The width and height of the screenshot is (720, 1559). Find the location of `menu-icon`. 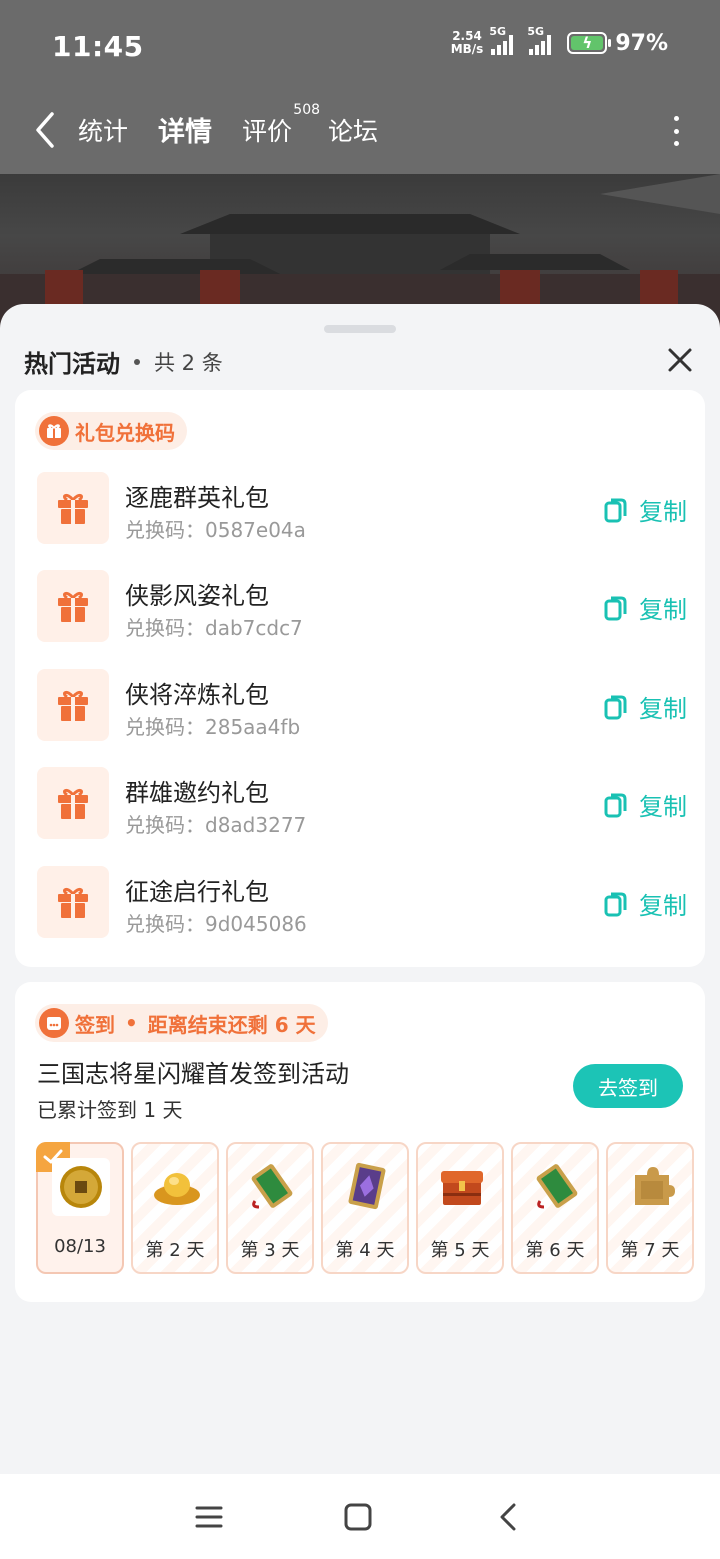

menu-icon is located at coordinates (209, 1517).